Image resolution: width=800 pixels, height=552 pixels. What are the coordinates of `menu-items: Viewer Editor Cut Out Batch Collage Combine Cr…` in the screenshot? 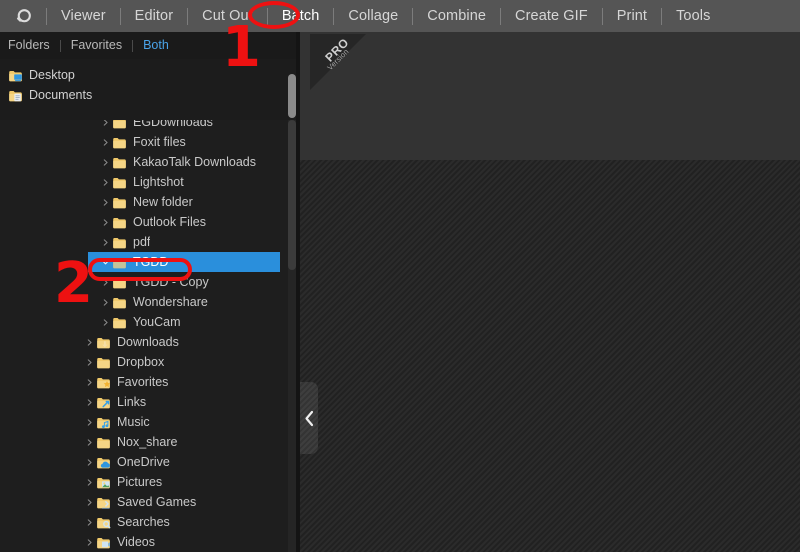 It's located at (385, 16).